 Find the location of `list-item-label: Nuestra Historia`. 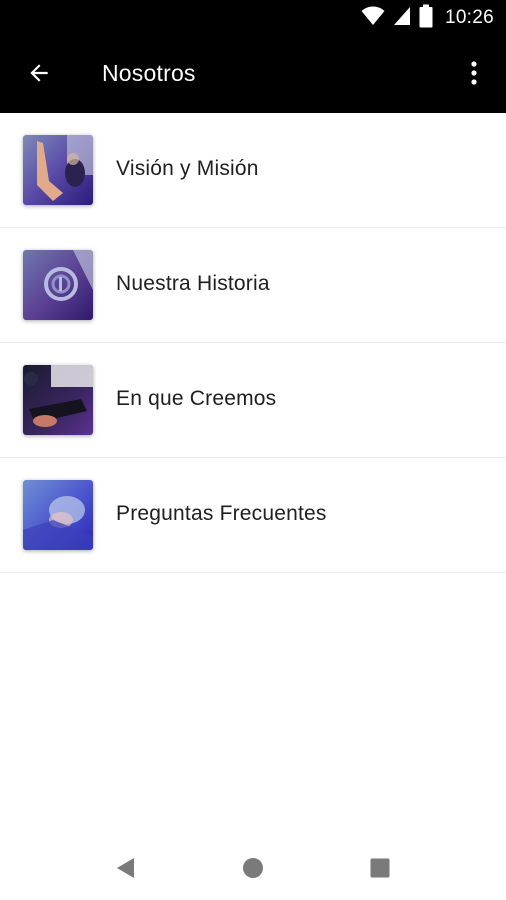

list-item-label: Nuestra Historia is located at coordinates (193, 283).